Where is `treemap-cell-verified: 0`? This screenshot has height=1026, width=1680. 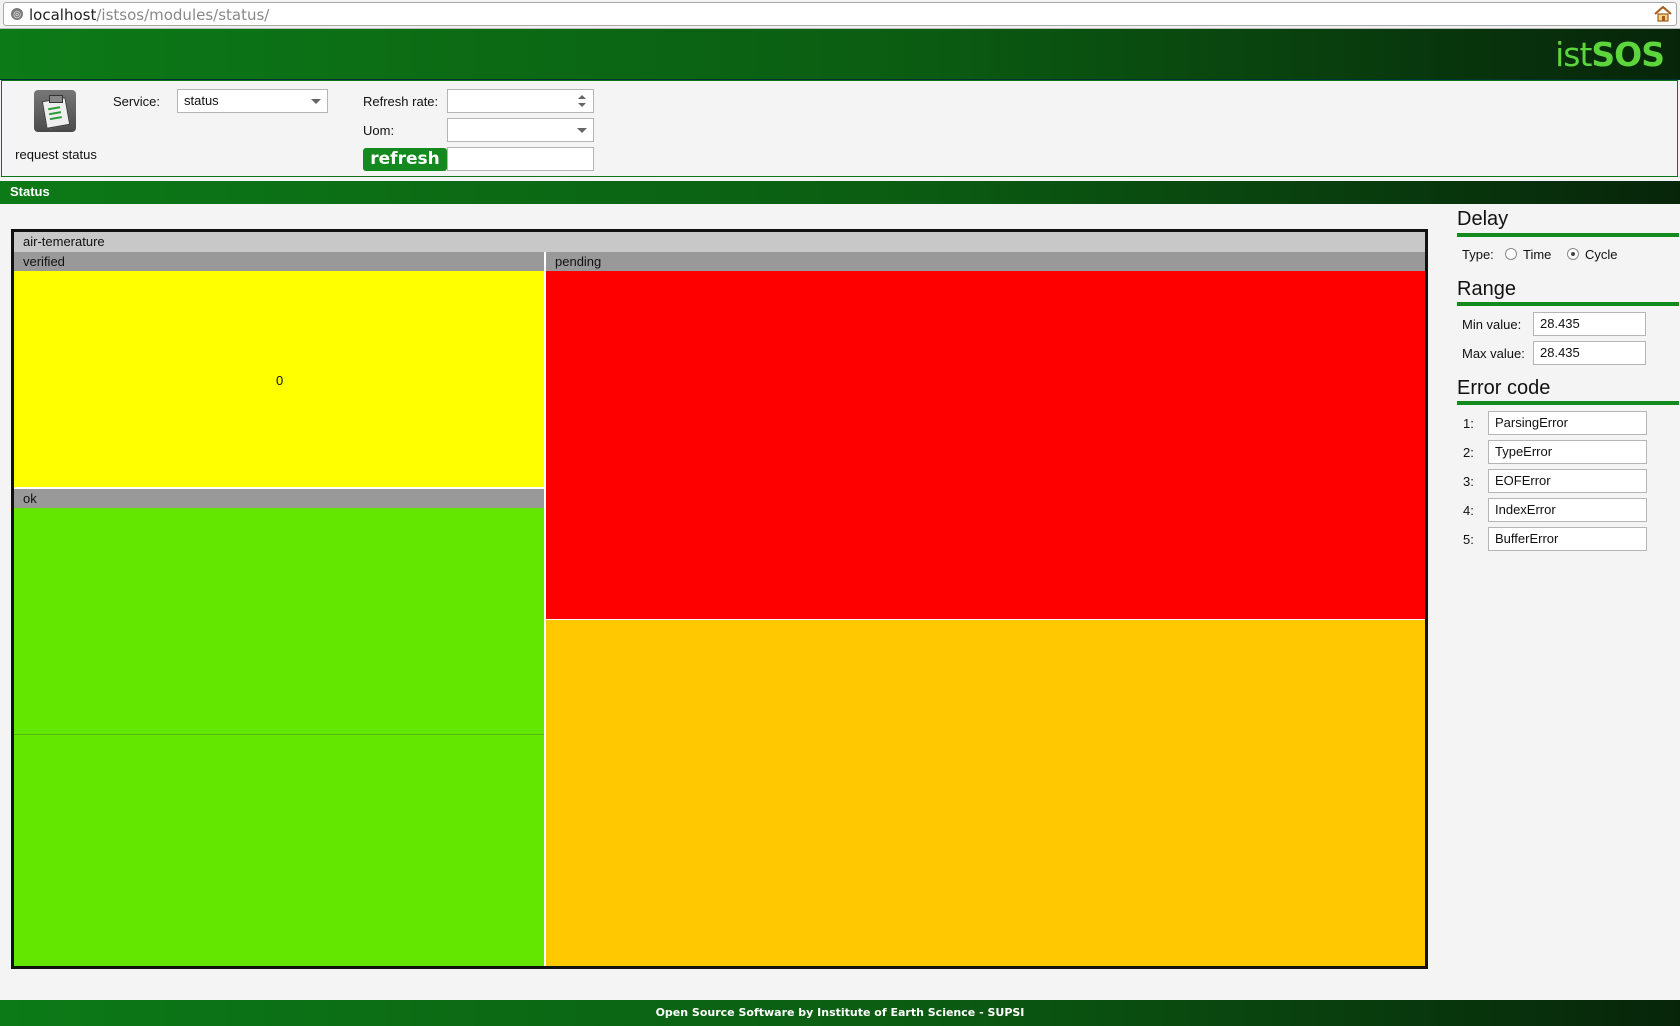 treemap-cell-verified: 0 is located at coordinates (279, 379).